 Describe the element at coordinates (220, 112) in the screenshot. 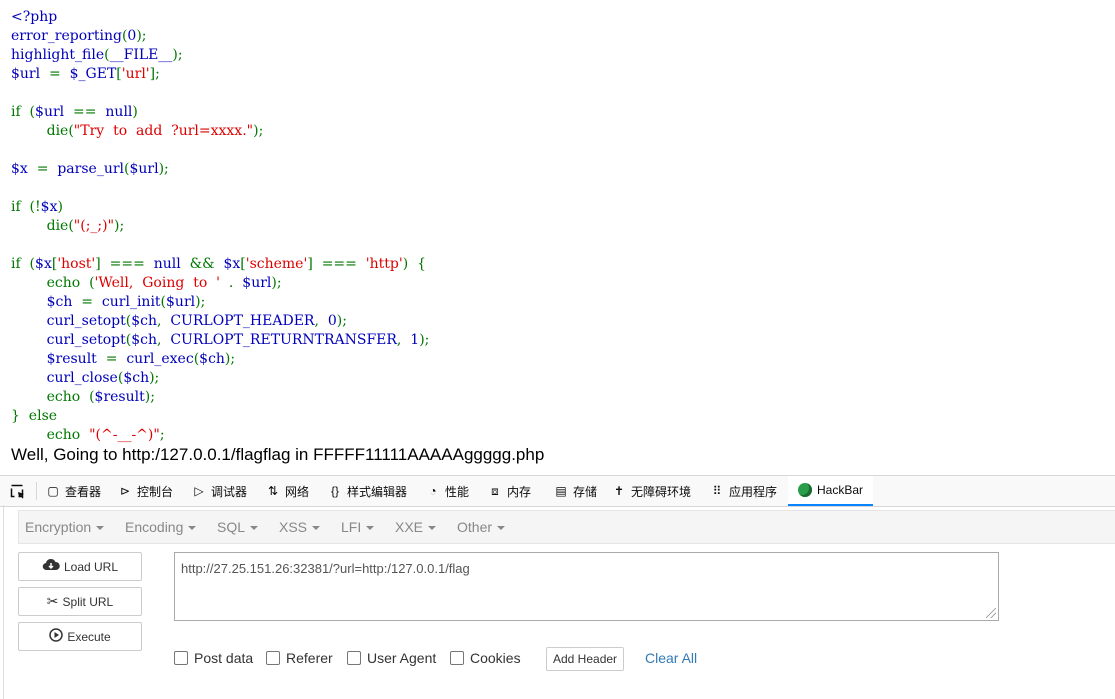

I see `code-line: if ($url == null)` at that location.